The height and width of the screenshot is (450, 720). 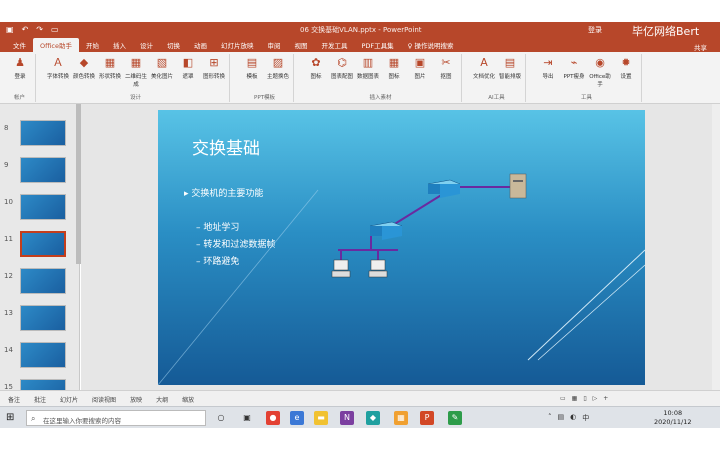 What do you see at coordinates (136, 72) in the screenshot?
I see `ribbon-button-1-3: ▦ 二维码生成` at bounding box center [136, 72].